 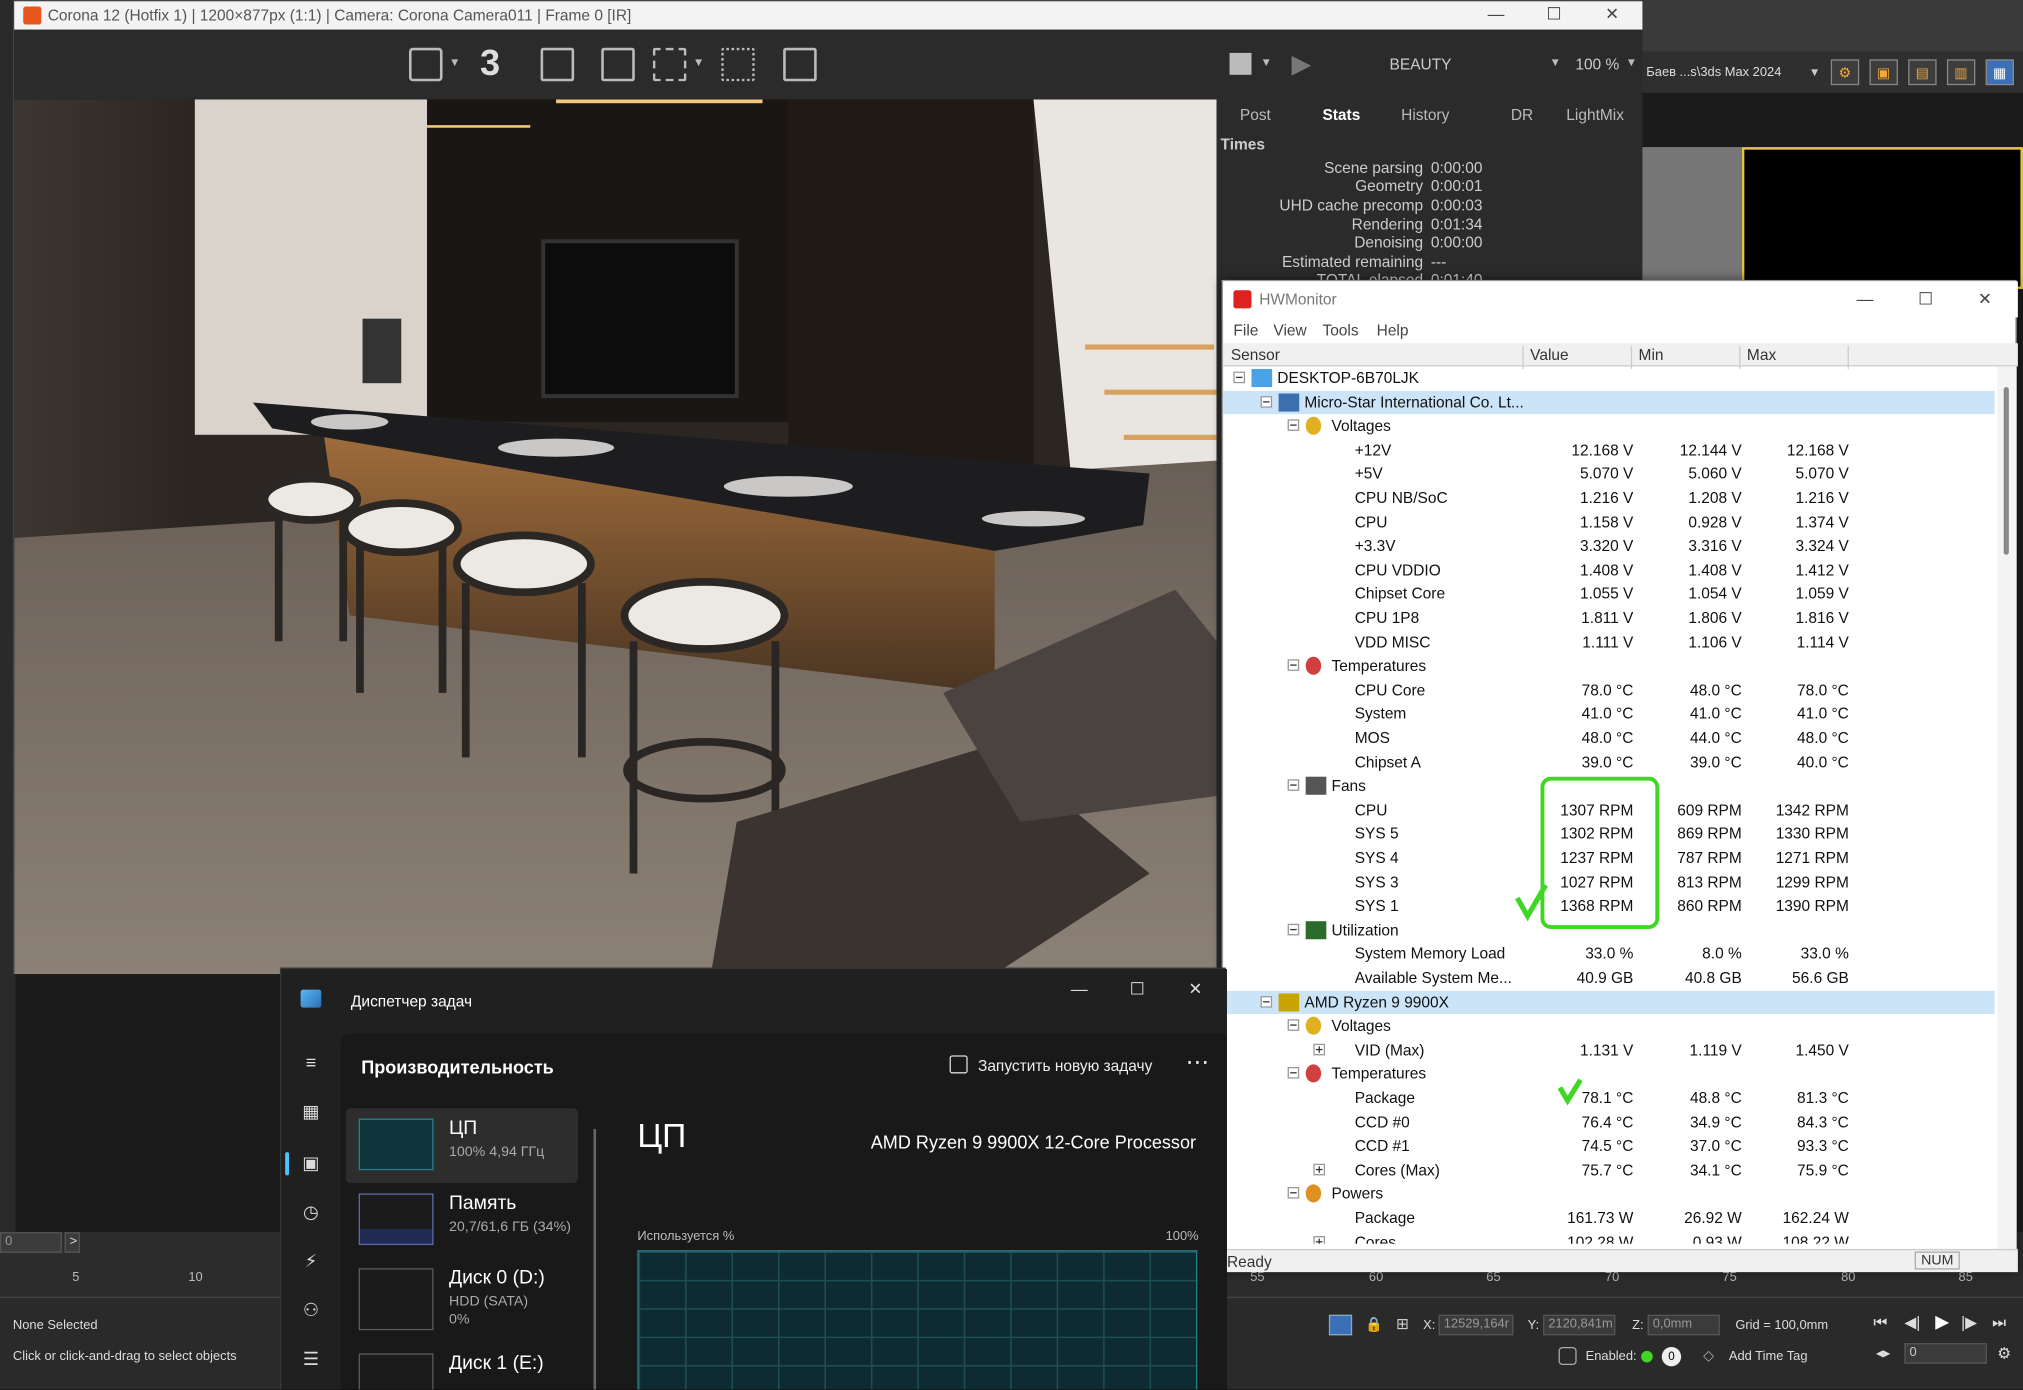 What do you see at coordinates (1845, 72) in the screenshot?
I see `render-setup-icon: ⚙` at bounding box center [1845, 72].